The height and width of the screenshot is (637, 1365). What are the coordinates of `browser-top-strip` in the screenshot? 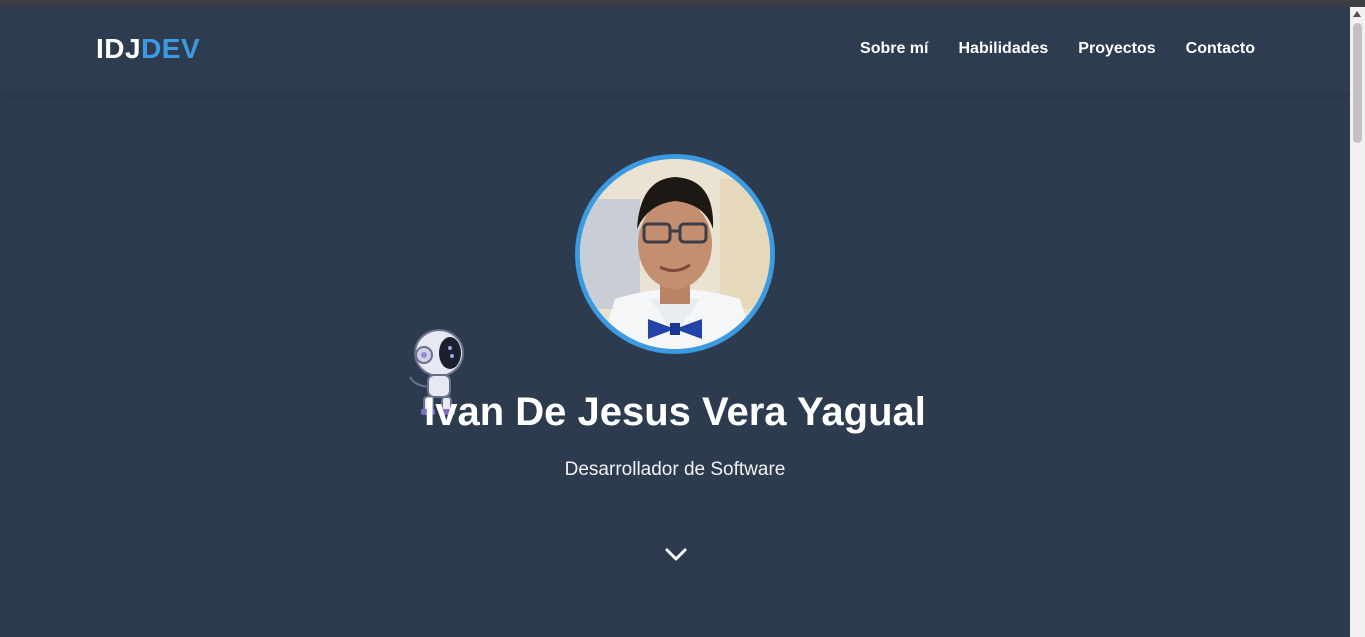 It's located at (682, 3).